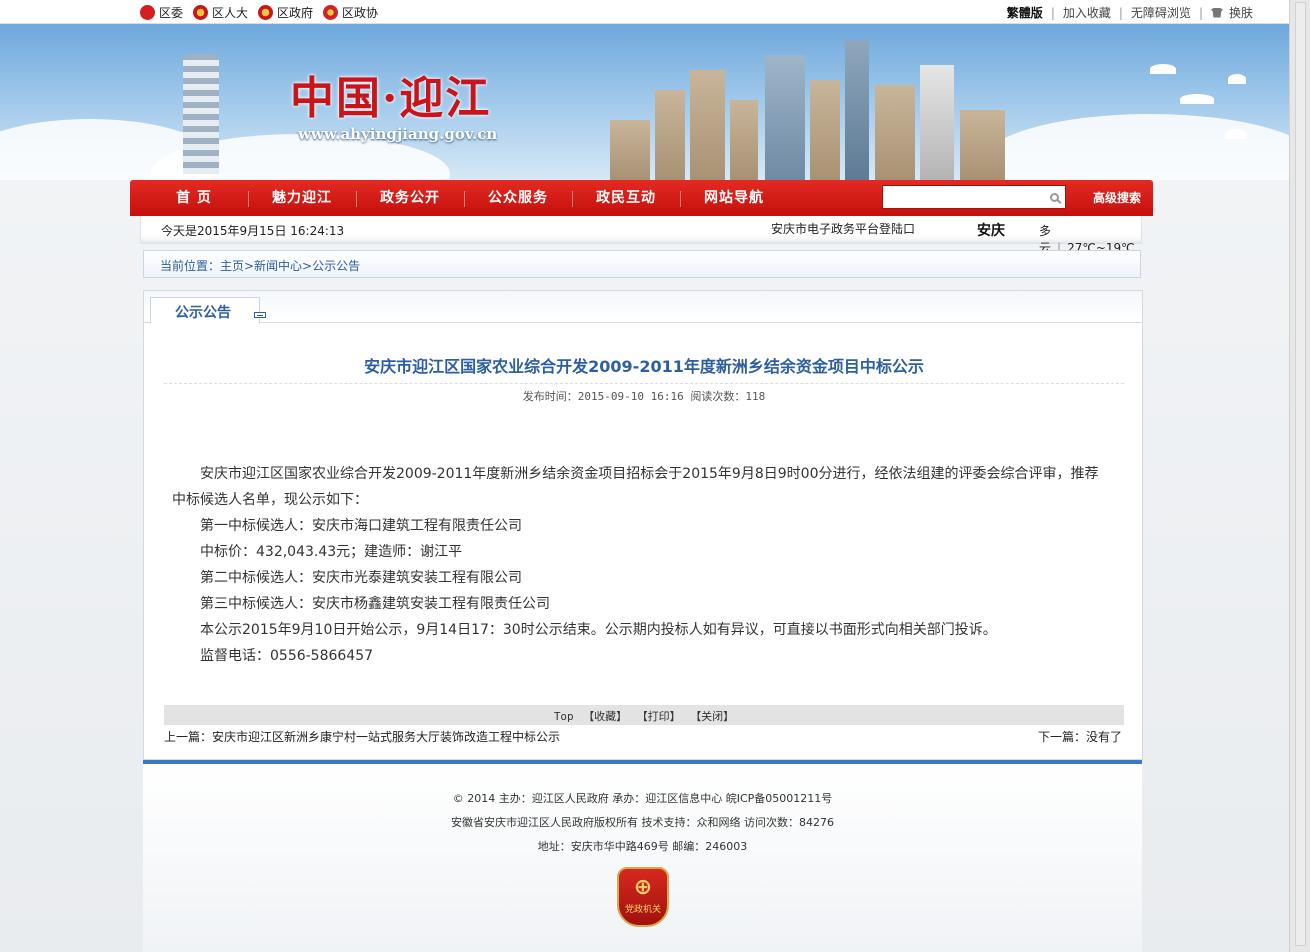 Image resolution: width=1310 pixels, height=952 pixels. Describe the element at coordinates (203, 313) in the screenshot. I see `tab-label: 公示公告` at that location.